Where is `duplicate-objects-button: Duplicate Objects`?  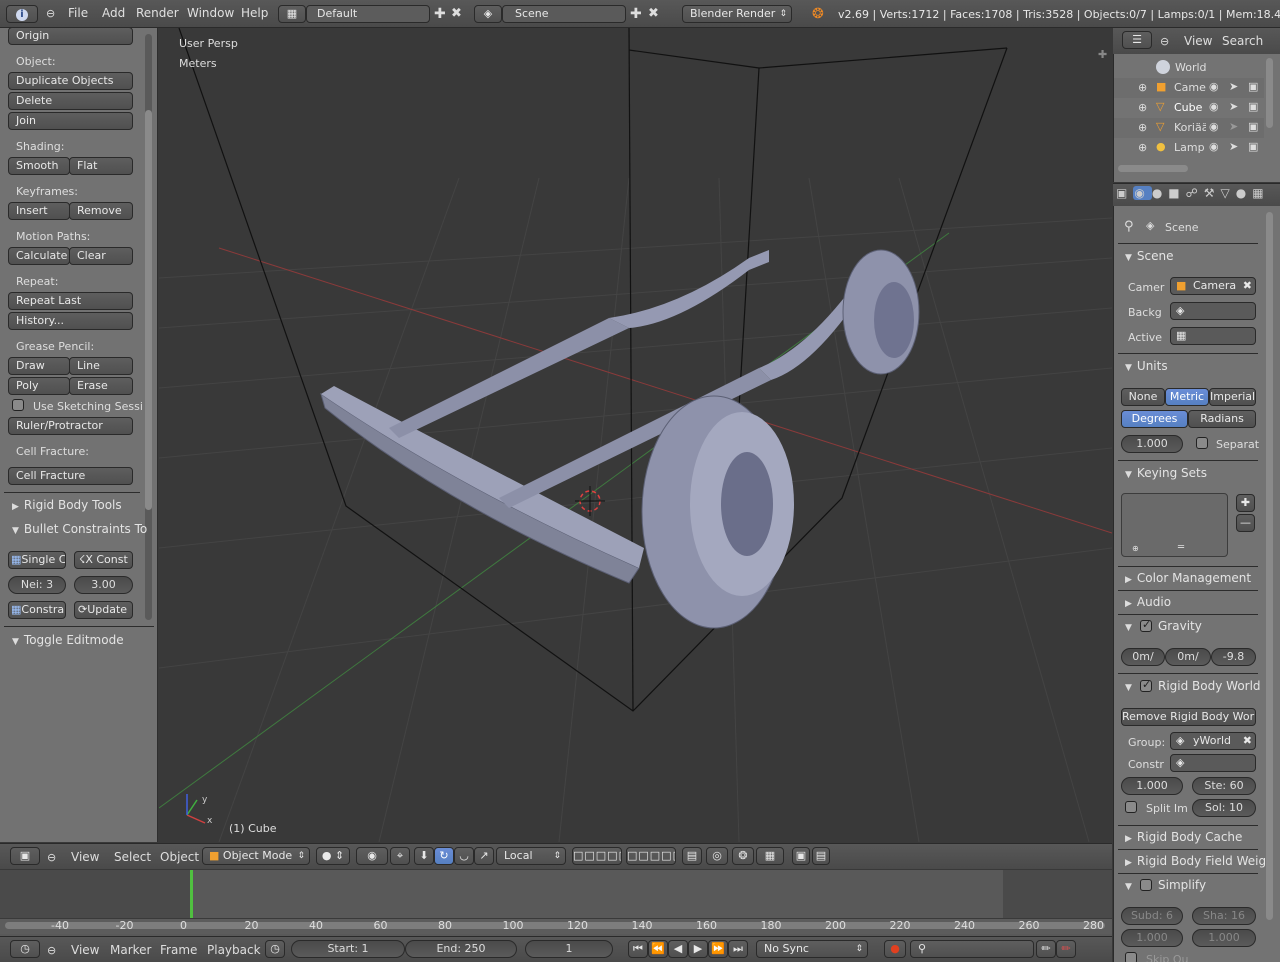 duplicate-objects-button: Duplicate Objects is located at coordinates (70, 81).